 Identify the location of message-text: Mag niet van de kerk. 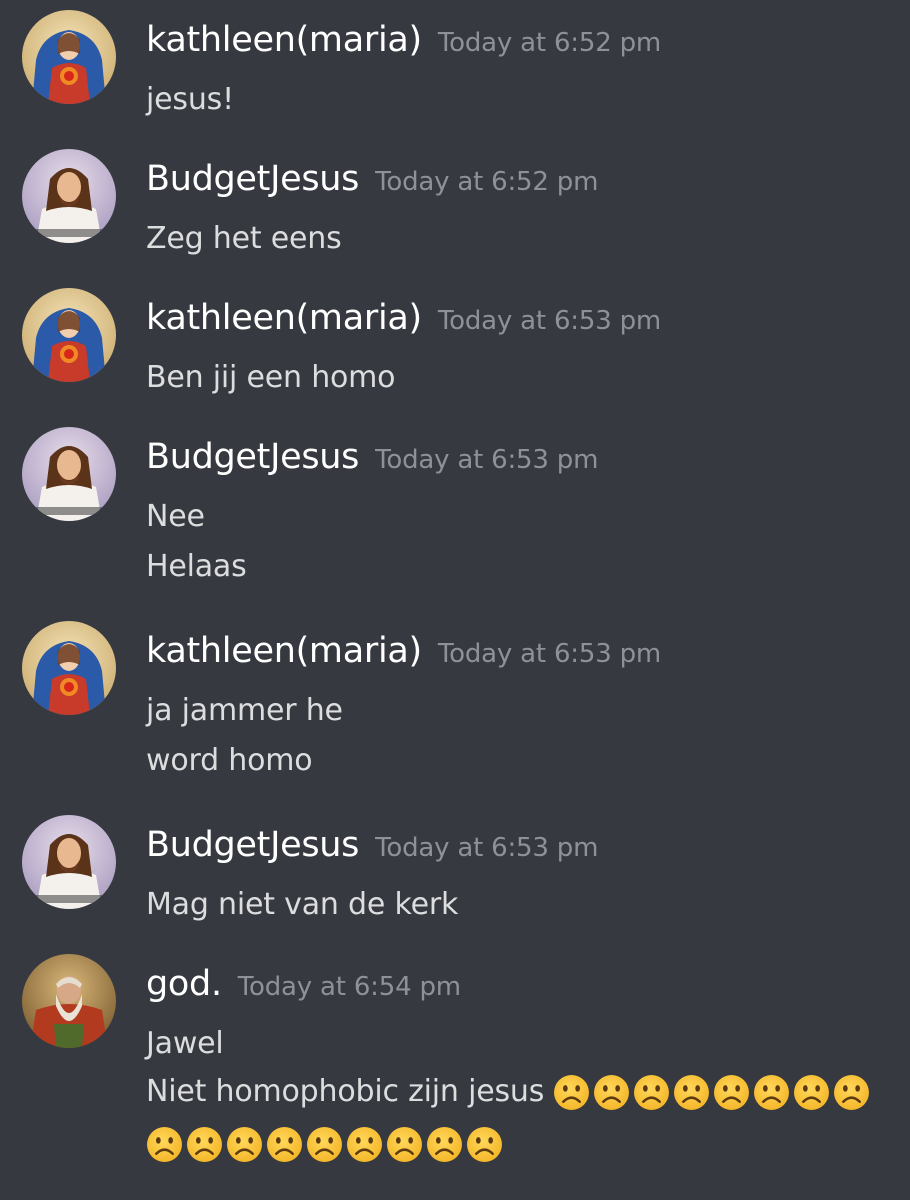
(302, 904).